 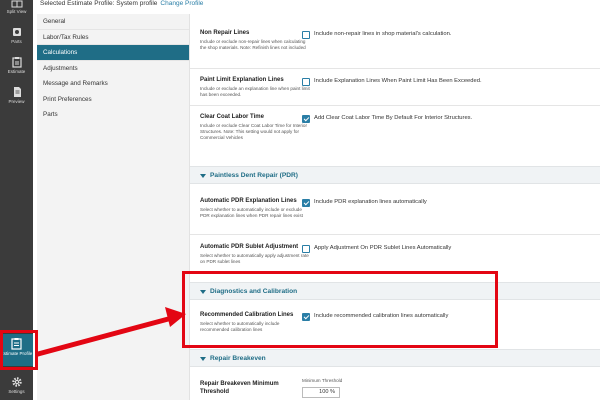 What do you see at coordinates (113, 22) in the screenshot?
I see `nav-item-general: General` at bounding box center [113, 22].